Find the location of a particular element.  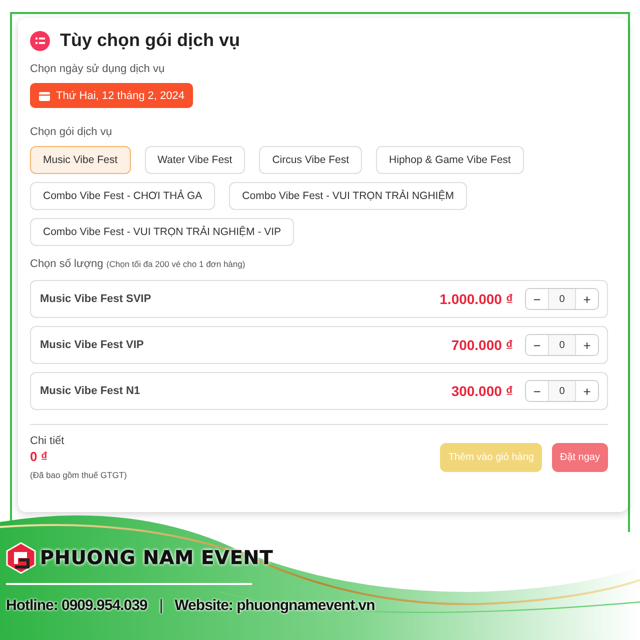

date-label: Chọn ngày sử dụng dịch vụ is located at coordinates (98, 69).